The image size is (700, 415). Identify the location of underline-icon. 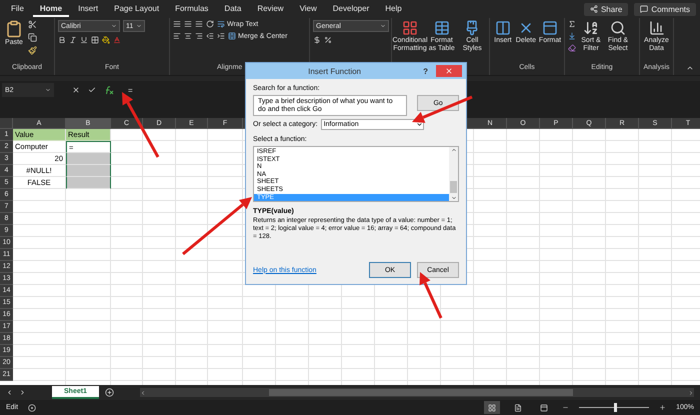
(84, 40).